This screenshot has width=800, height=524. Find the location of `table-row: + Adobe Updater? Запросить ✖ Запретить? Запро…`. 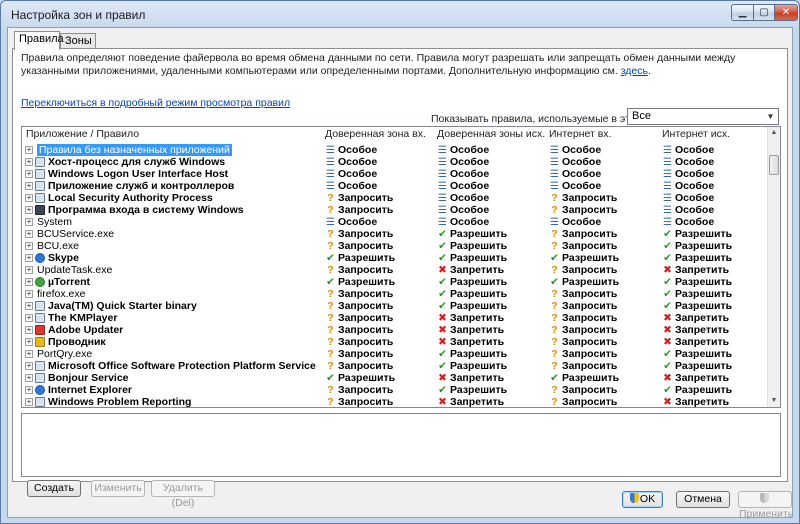

table-row: + Adobe Updater? Запросить ✖ Запретить? Запро… is located at coordinates (394, 330).